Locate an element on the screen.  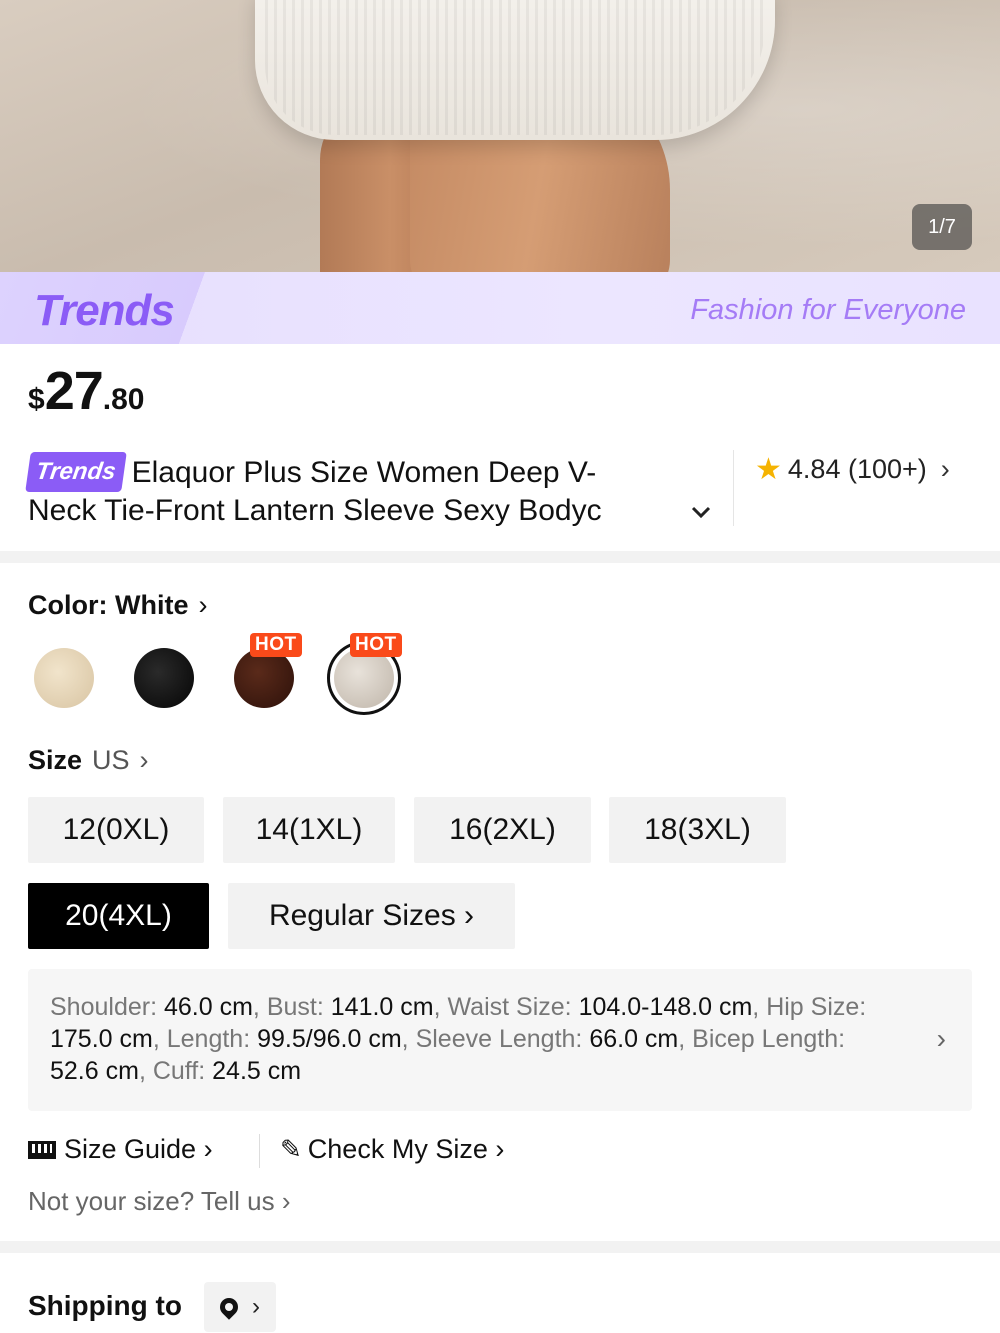
shipping-location-button: › is located at coordinates (240, 1307).